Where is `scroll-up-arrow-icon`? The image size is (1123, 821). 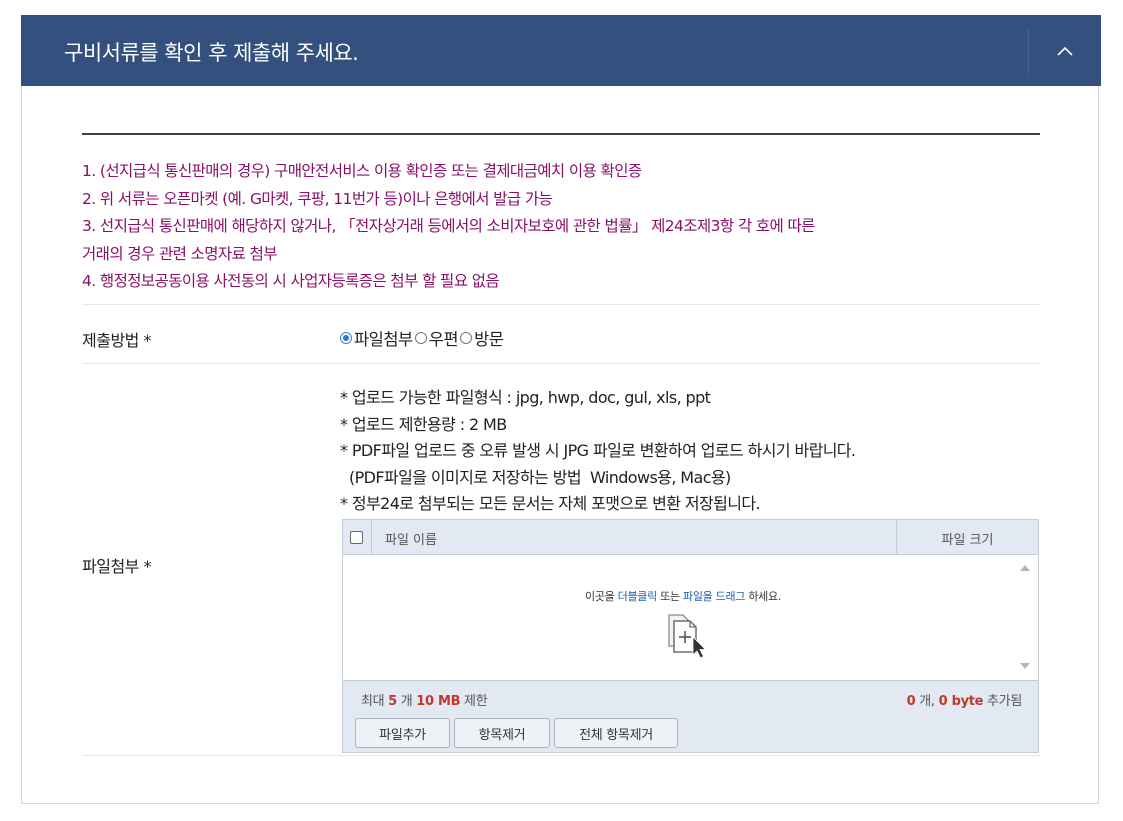
scroll-up-arrow-icon is located at coordinates (1025, 568).